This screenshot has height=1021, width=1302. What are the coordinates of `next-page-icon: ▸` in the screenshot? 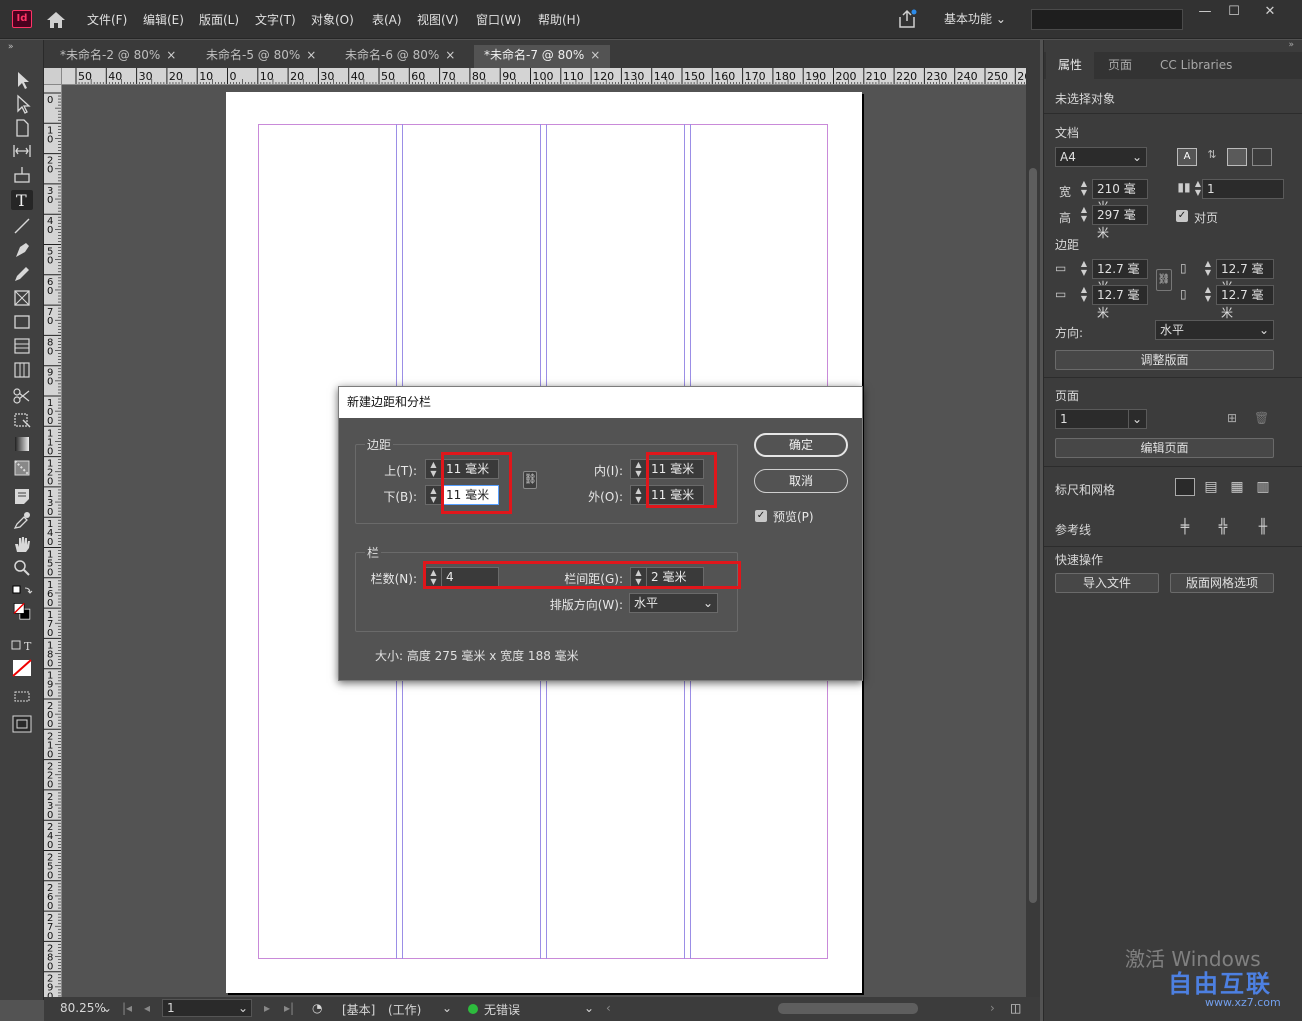 It's located at (267, 1008).